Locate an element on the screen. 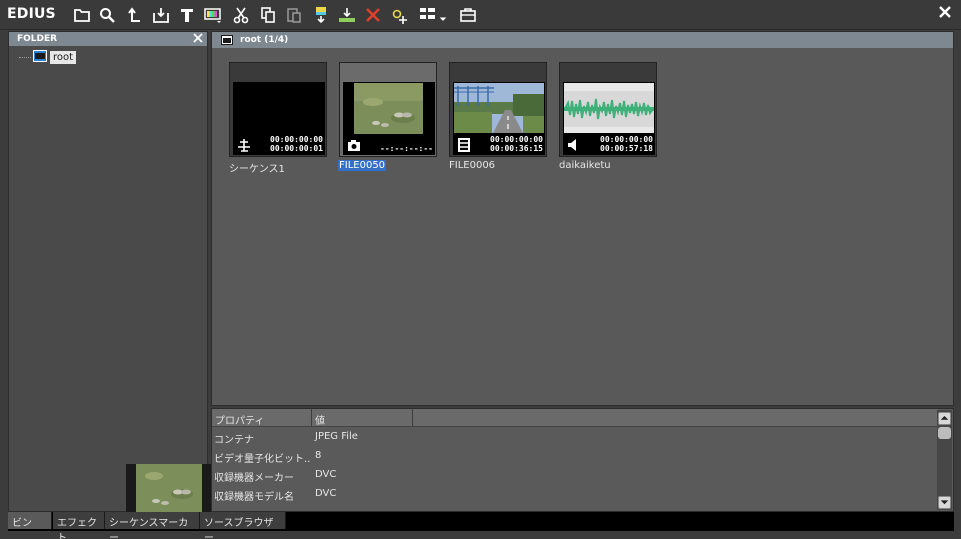 The image size is (961, 539). delete-icon is located at coordinates (373, 15).